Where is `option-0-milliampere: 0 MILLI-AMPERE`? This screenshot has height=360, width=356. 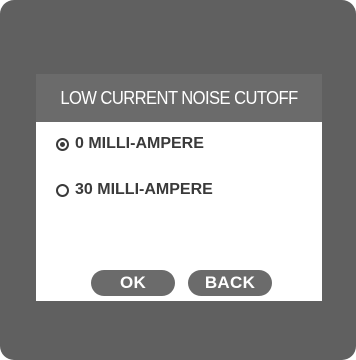
option-0-milliampere: 0 MILLI-AMPERE is located at coordinates (130, 144).